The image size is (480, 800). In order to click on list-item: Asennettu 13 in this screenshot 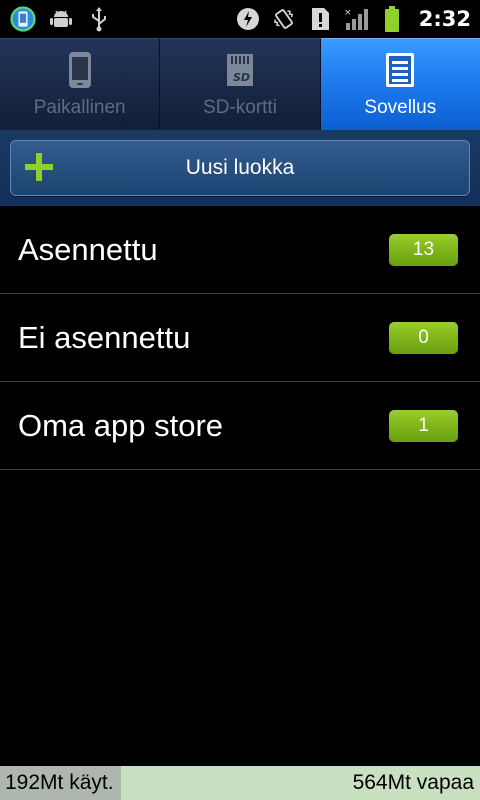, I will do `click(240, 250)`.